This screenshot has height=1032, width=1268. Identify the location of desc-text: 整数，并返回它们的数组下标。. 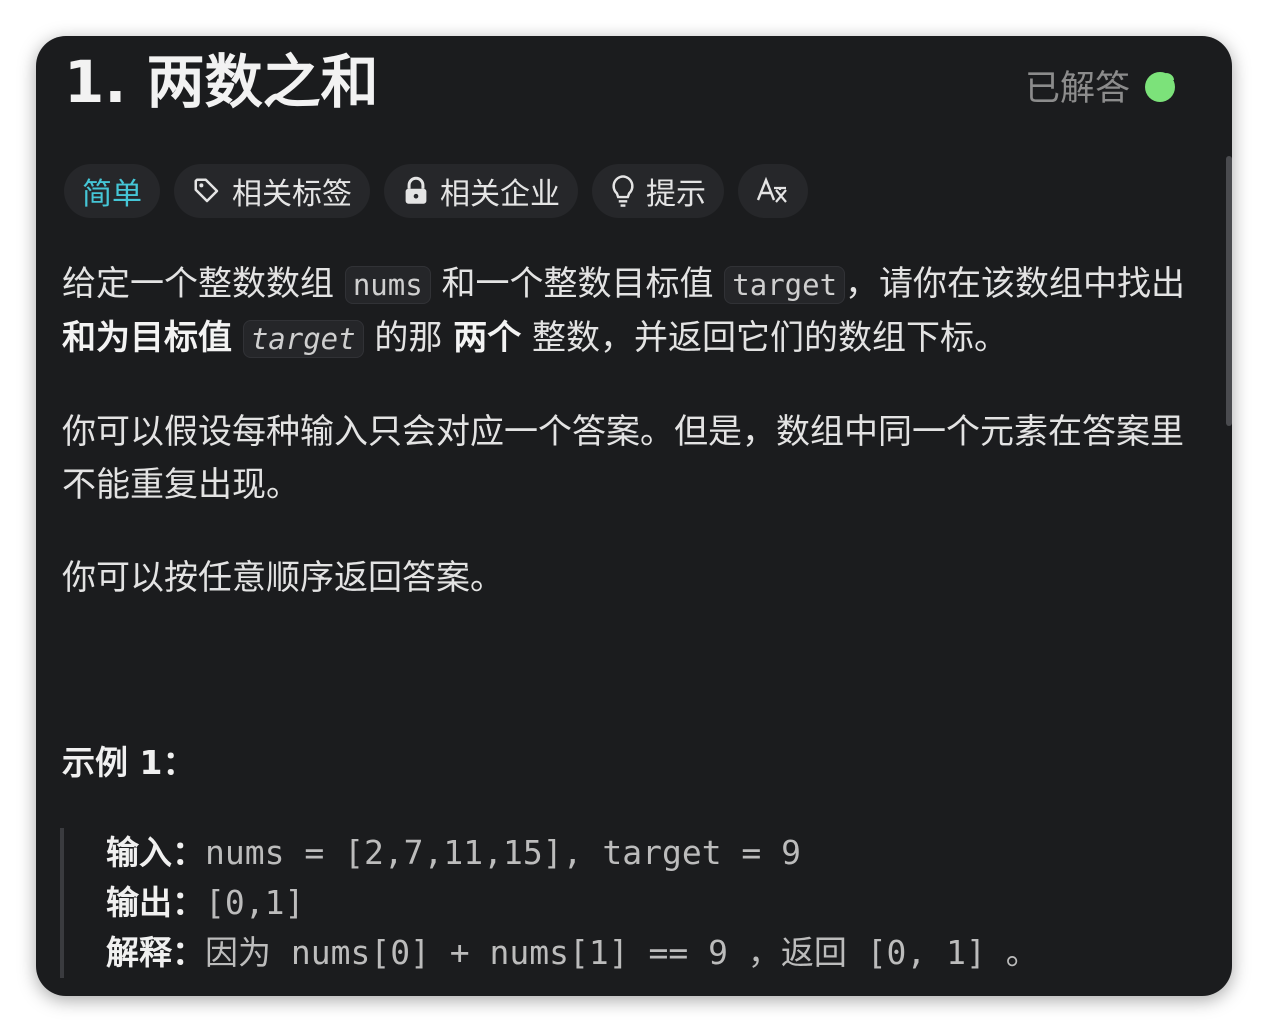
(765, 338).